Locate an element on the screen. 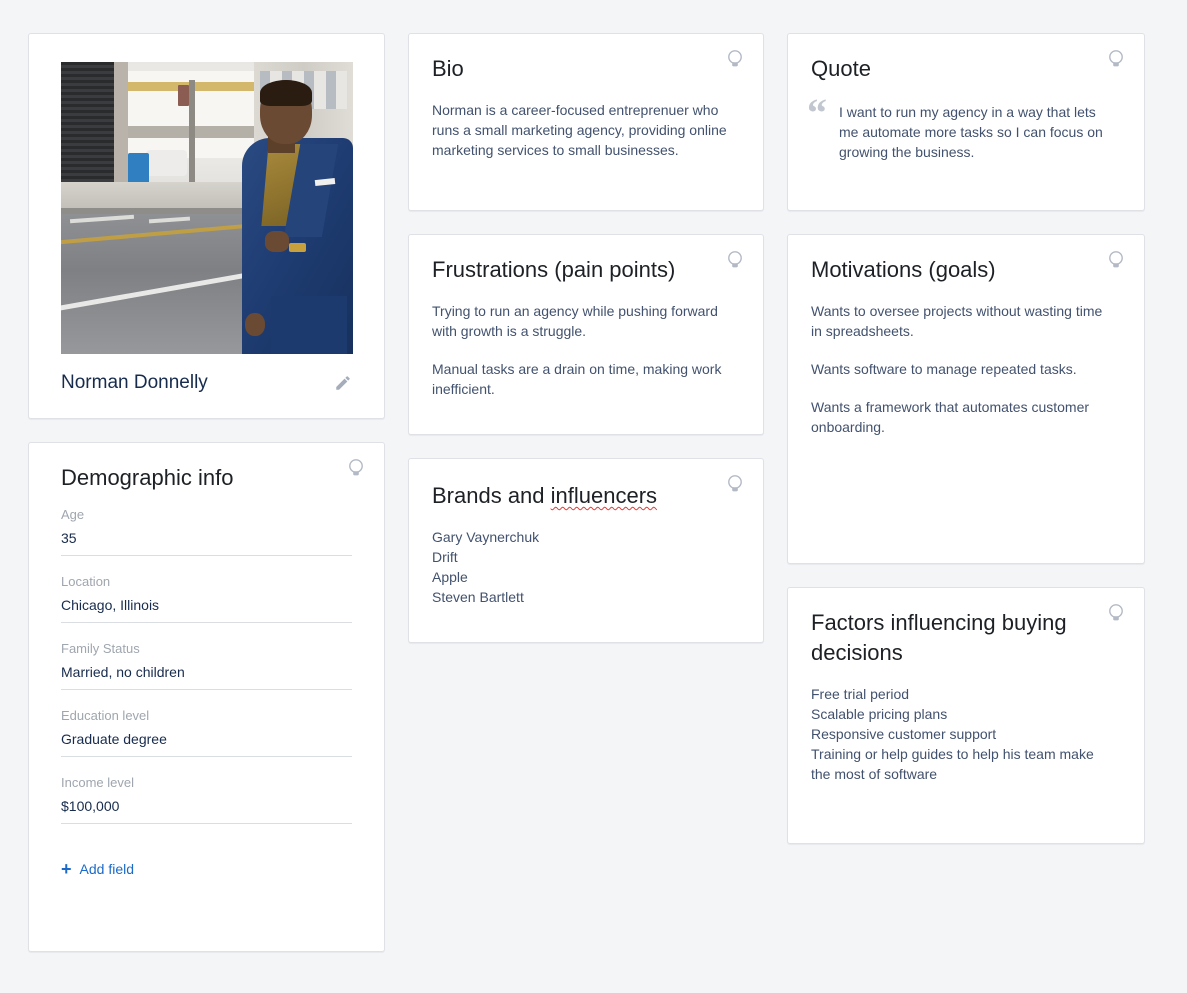  list-item: Gary Vaynerchuk is located at coordinates (583, 537).